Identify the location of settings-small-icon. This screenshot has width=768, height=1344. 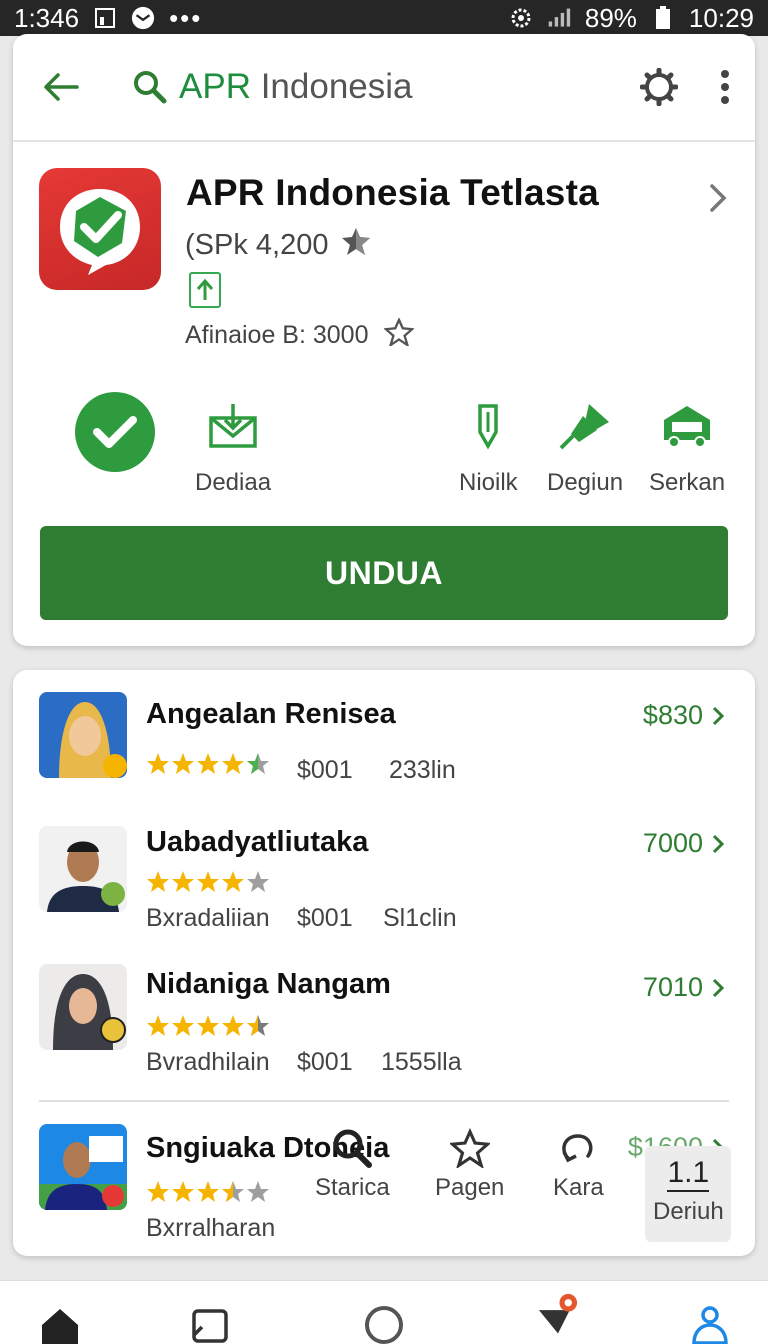
(521, 18).